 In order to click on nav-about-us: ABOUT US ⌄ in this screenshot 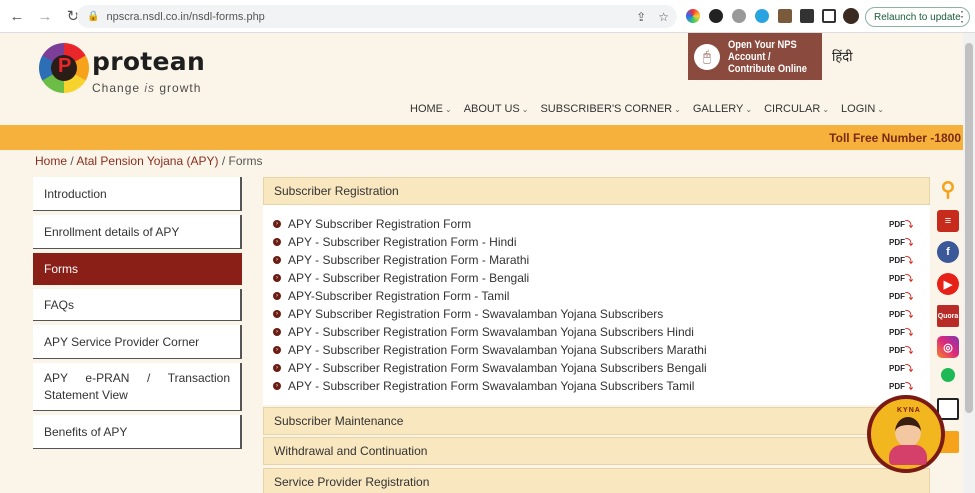, I will do `click(496, 109)`.